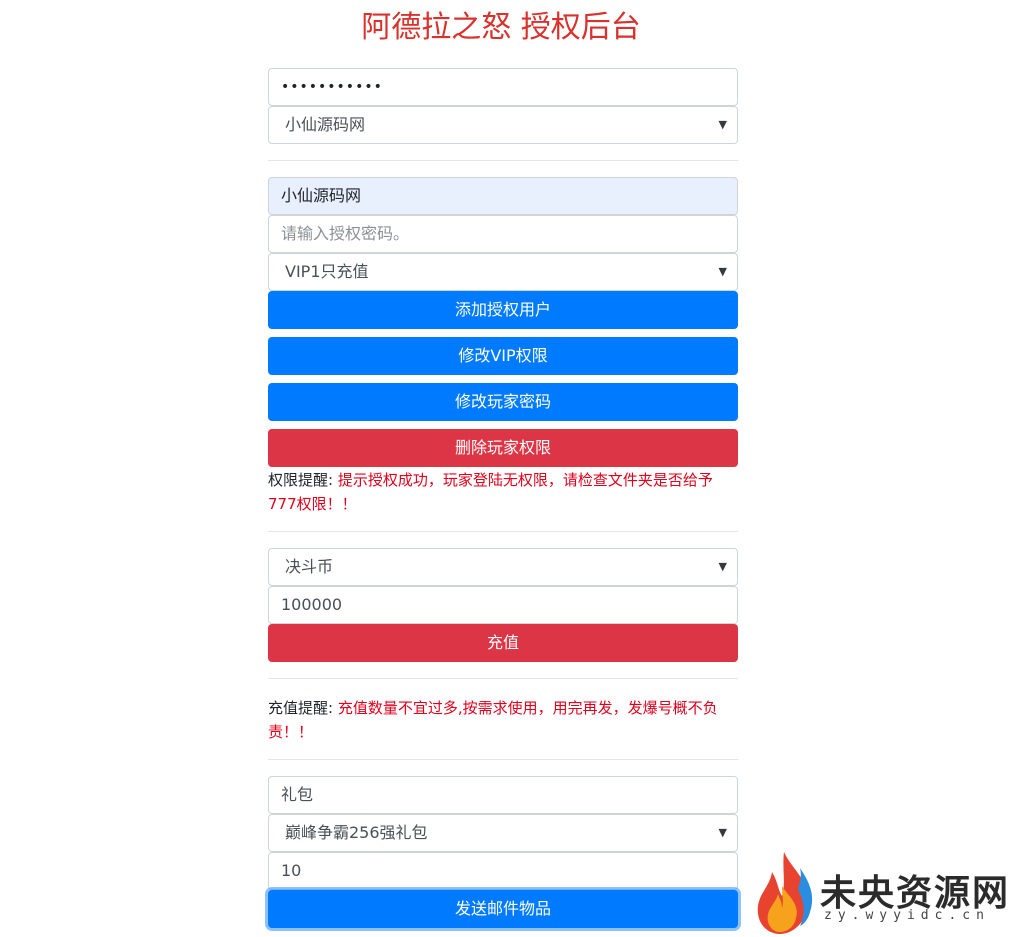 Image resolution: width=1026 pixels, height=937 pixels. What do you see at coordinates (503, 196) in the screenshot?
I see `account-input: 小仙源码网` at bounding box center [503, 196].